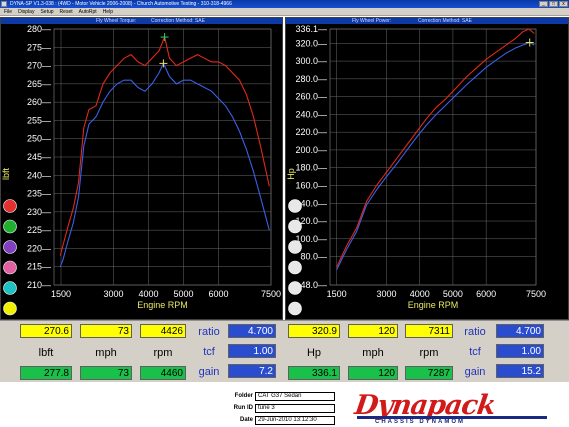 The width and height of the screenshot is (569, 427). Describe the element at coordinates (429, 373) in the screenshot. I see `power-peak-rpm-field: 7287` at that location.